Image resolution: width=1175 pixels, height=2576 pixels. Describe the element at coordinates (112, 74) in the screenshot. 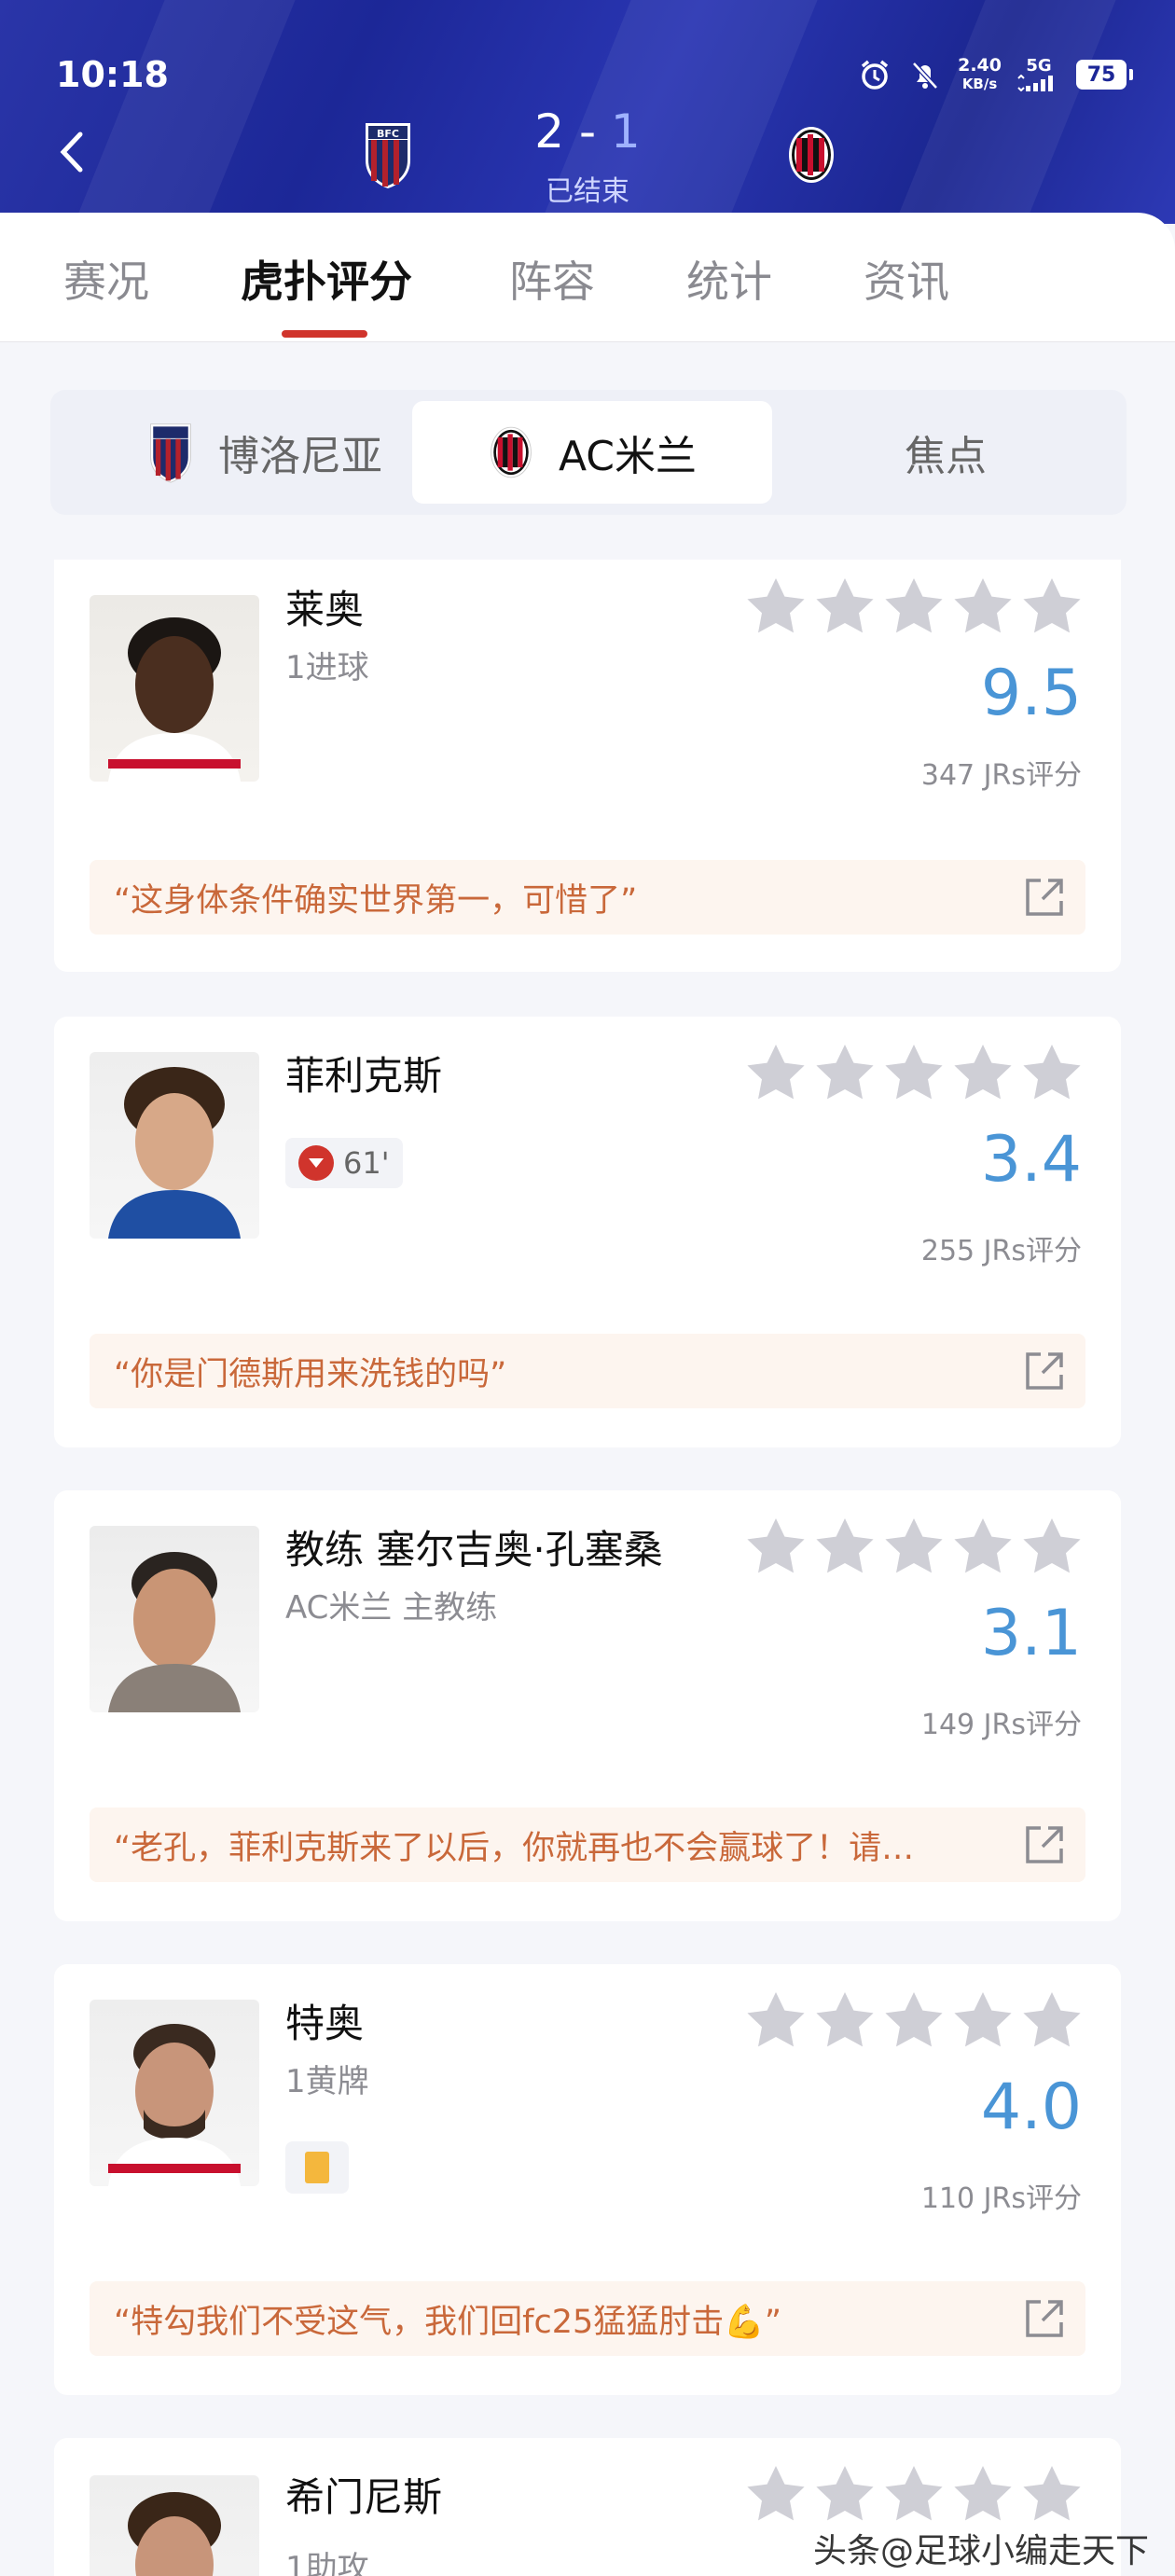

I see `status-time: 10:18` at that location.